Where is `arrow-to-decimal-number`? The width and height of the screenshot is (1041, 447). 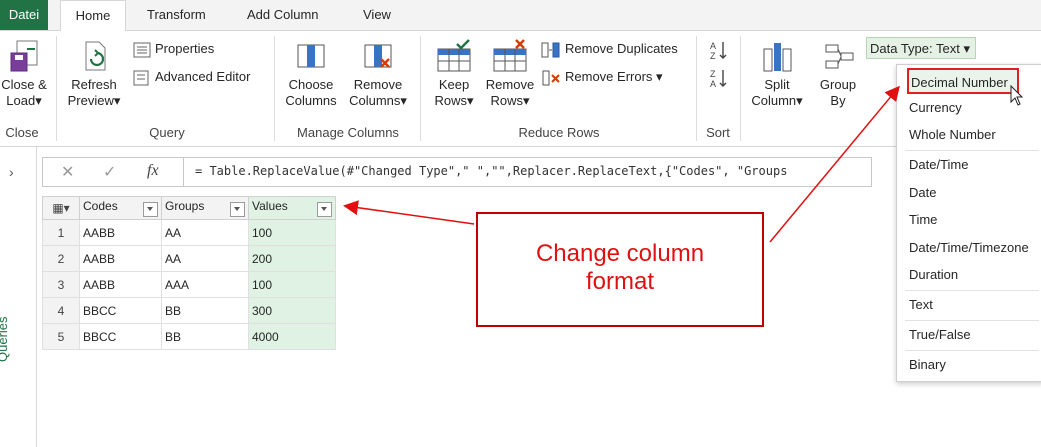
arrow-to-decimal-number is located at coordinates (834, 164).